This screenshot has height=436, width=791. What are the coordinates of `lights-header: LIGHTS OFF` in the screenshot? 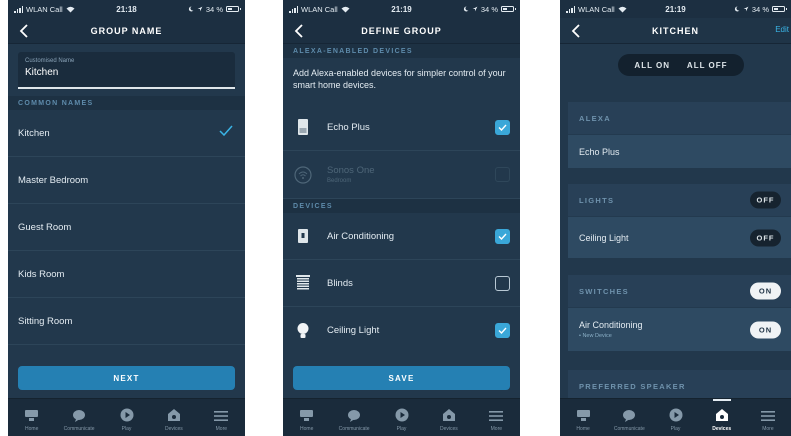 It's located at (679, 200).